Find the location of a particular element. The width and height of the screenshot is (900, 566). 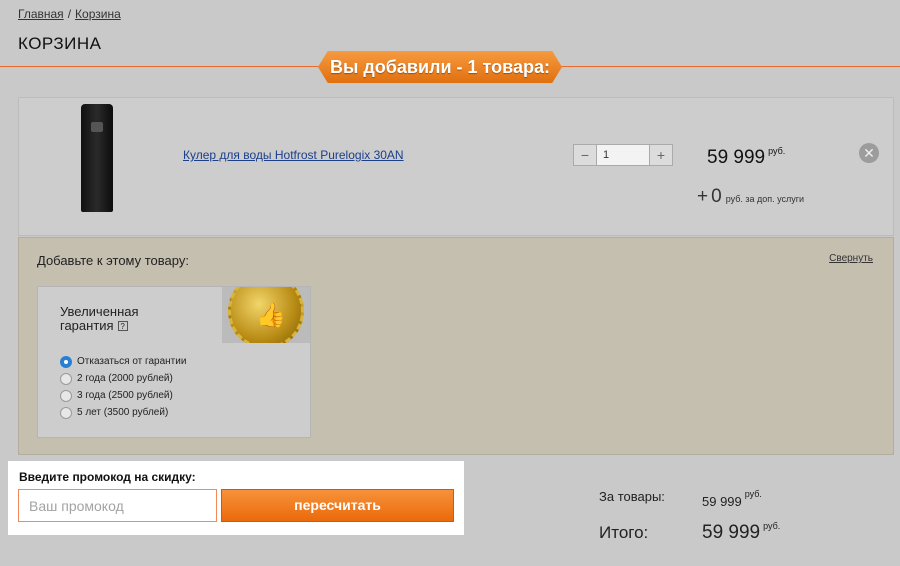

goods-total-label: За товары: is located at coordinates (632, 496).